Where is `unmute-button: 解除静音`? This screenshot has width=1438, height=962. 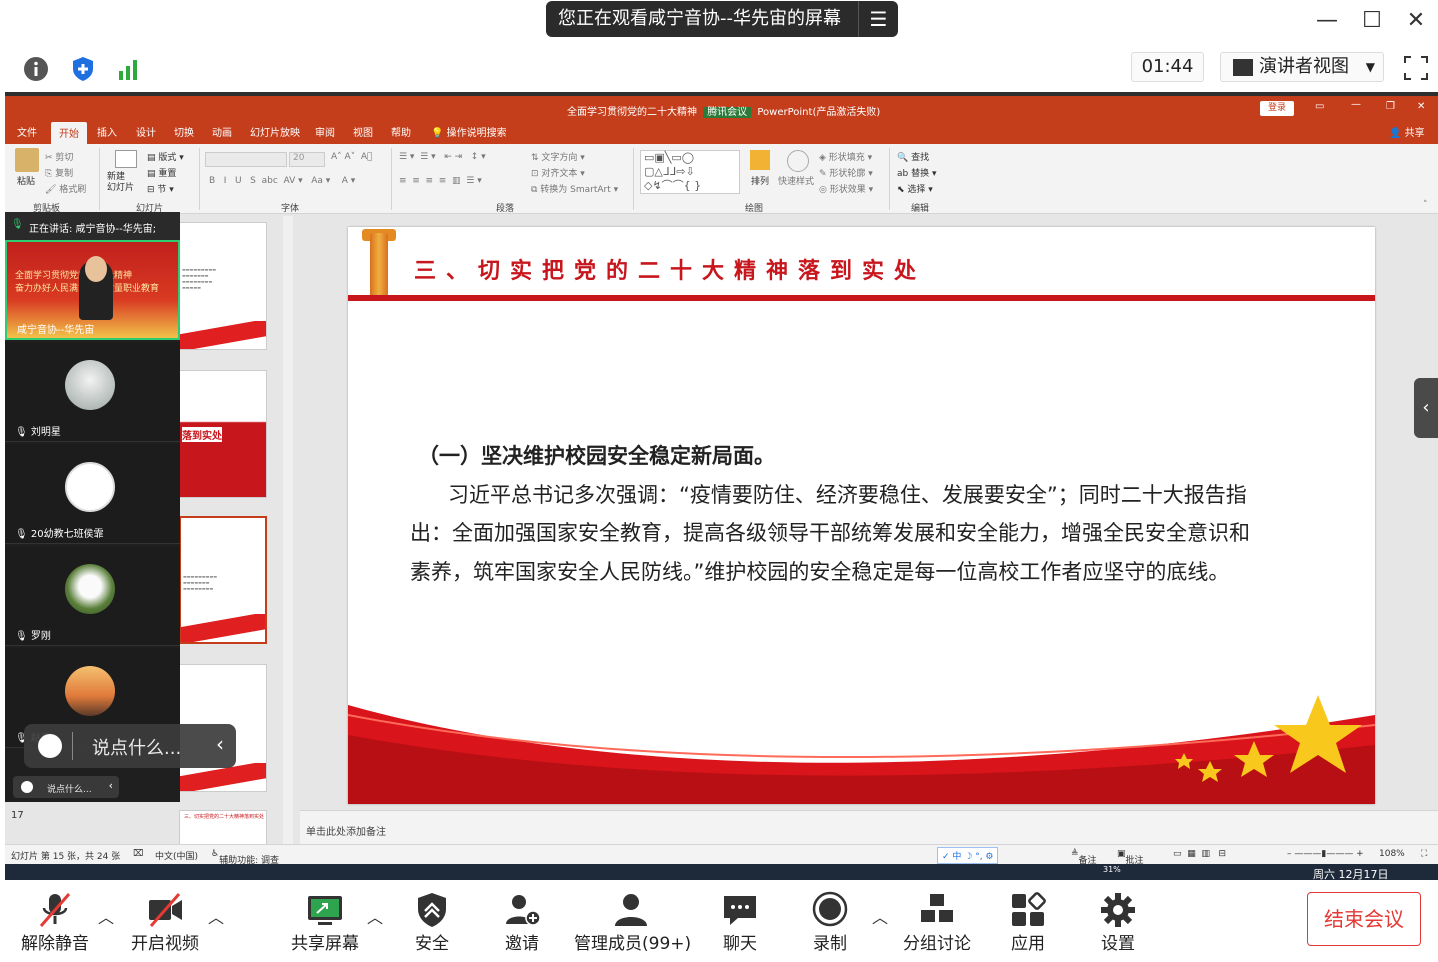
unmute-button: 解除静音 is located at coordinates (55, 923).